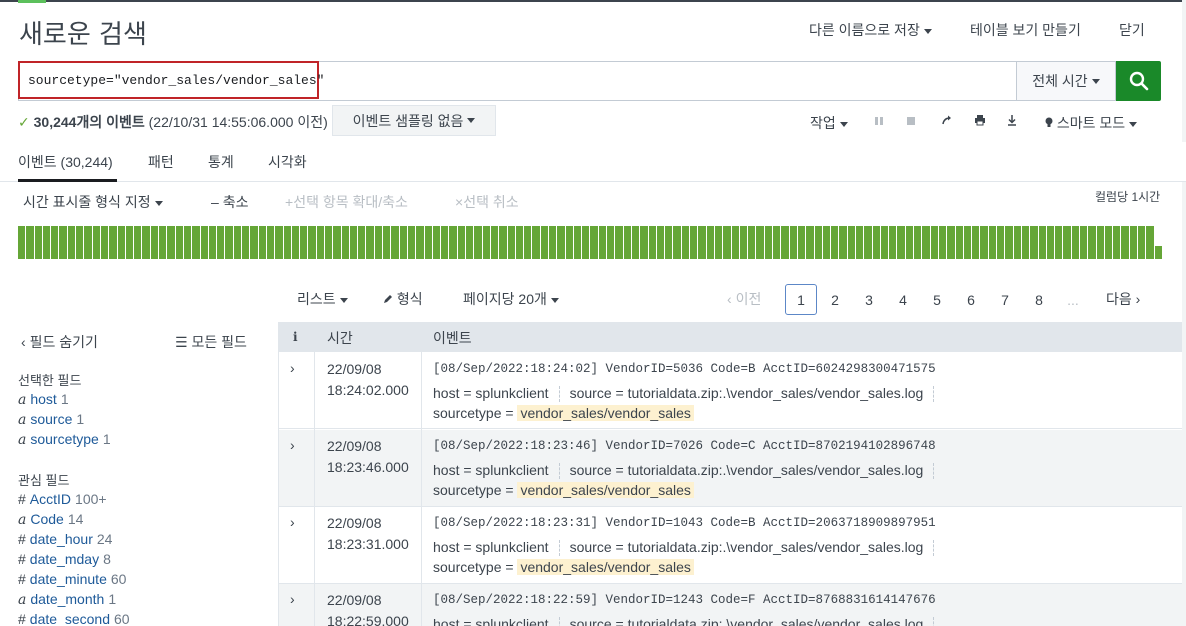 The height and width of the screenshot is (626, 1186). What do you see at coordinates (835, 299) in the screenshot?
I see `page-2: 2` at bounding box center [835, 299].